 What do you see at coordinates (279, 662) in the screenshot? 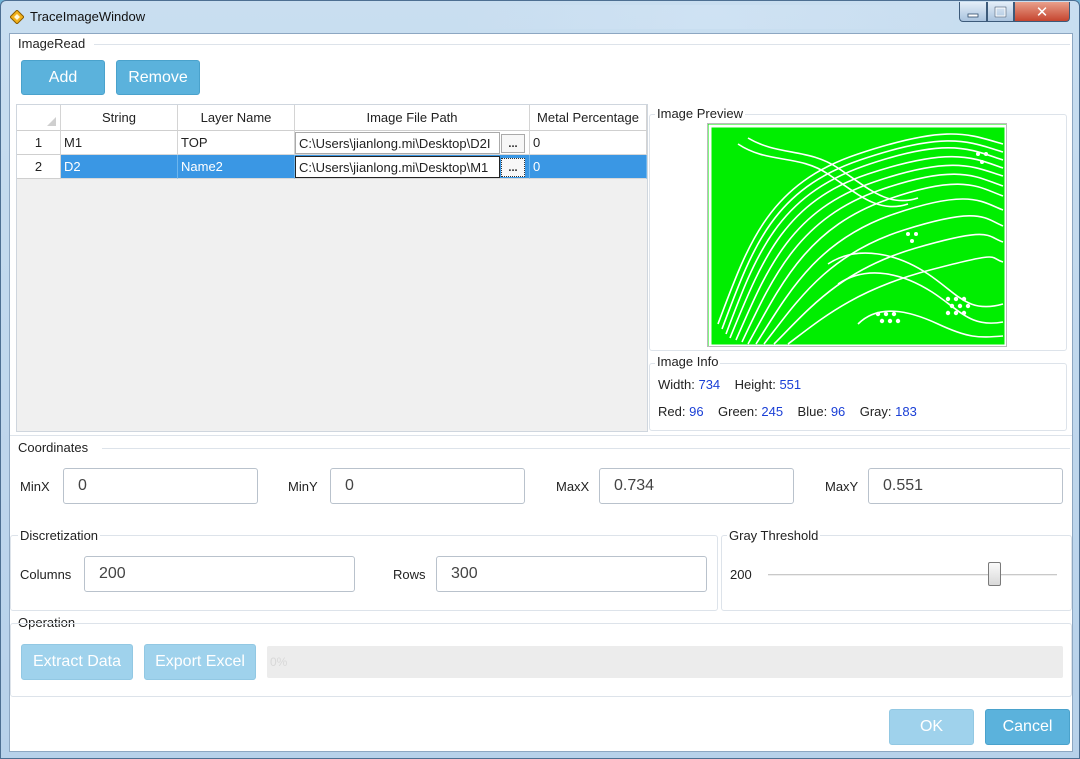
I see `progress-text: 0%` at bounding box center [279, 662].